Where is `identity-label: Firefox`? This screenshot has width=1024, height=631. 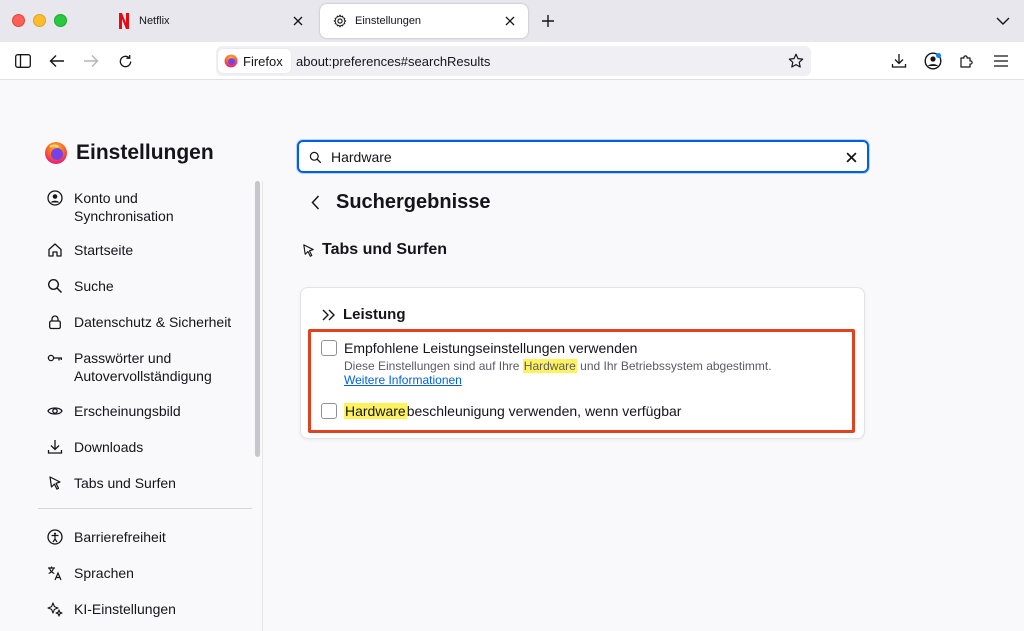
identity-label: Firefox is located at coordinates (263, 61).